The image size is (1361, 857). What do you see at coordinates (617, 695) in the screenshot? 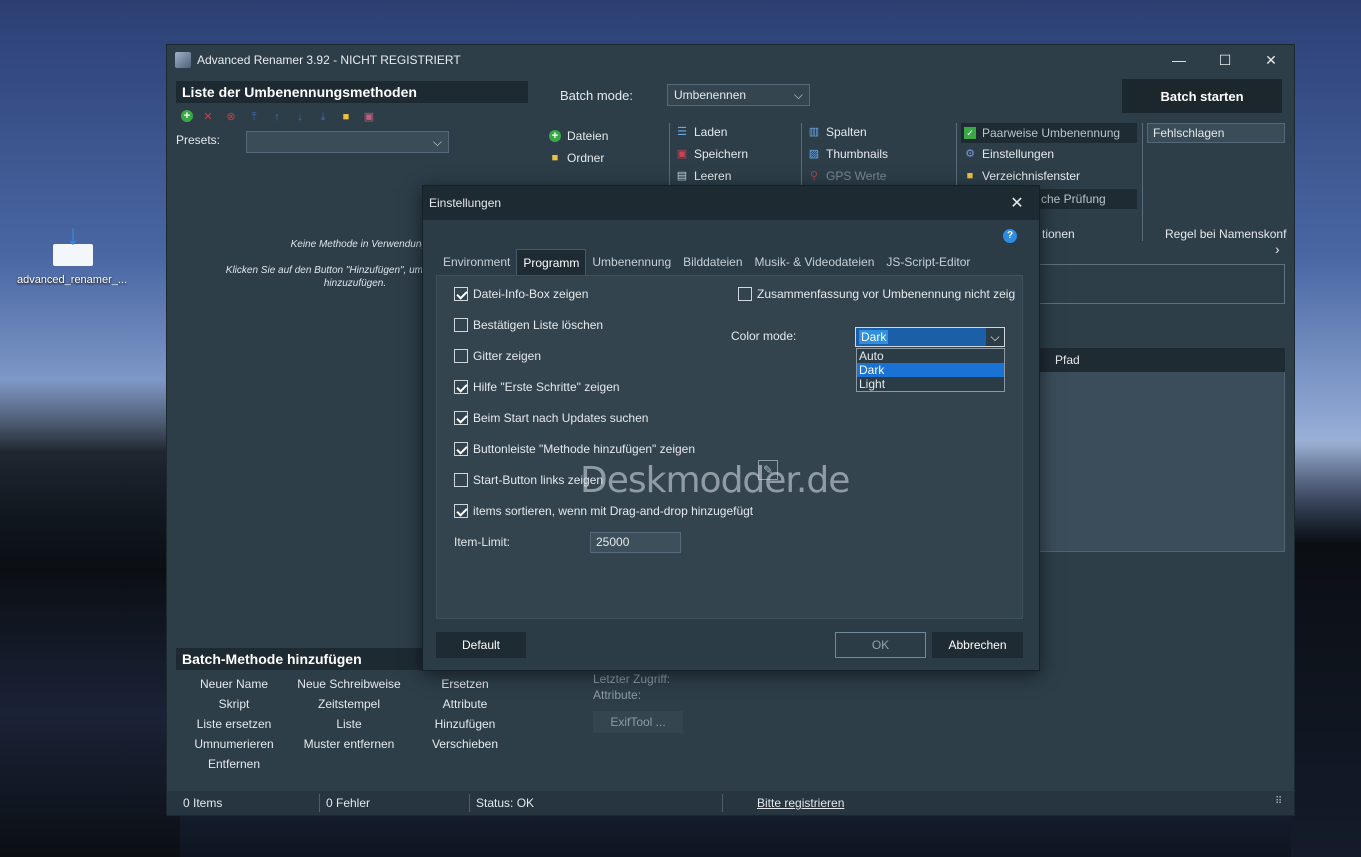
I see `attributes-label: Attribute:` at bounding box center [617, 695].